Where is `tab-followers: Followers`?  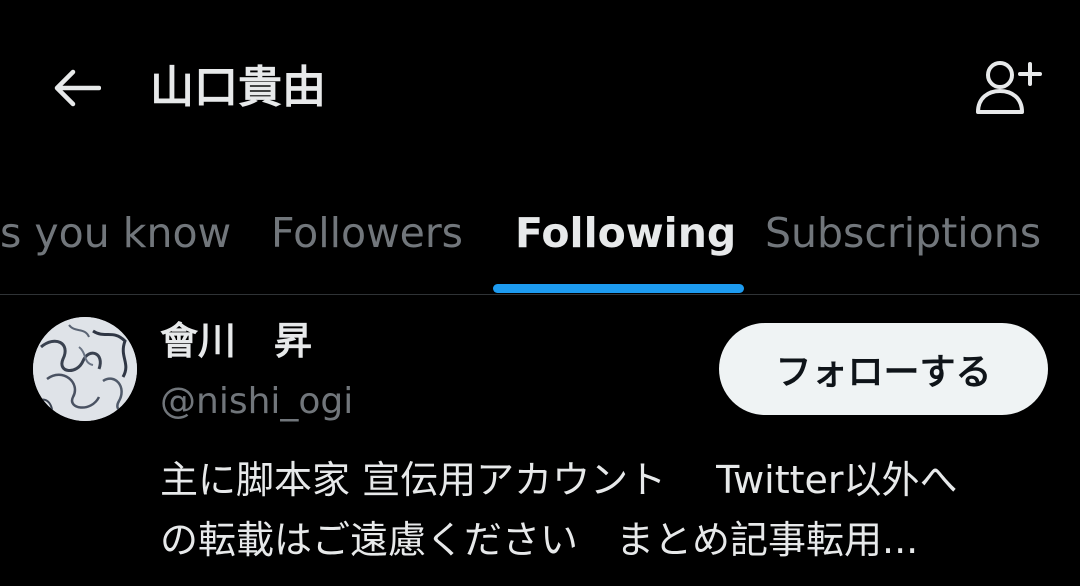
tab-followers: Followers is located at coordinates (367, 233).